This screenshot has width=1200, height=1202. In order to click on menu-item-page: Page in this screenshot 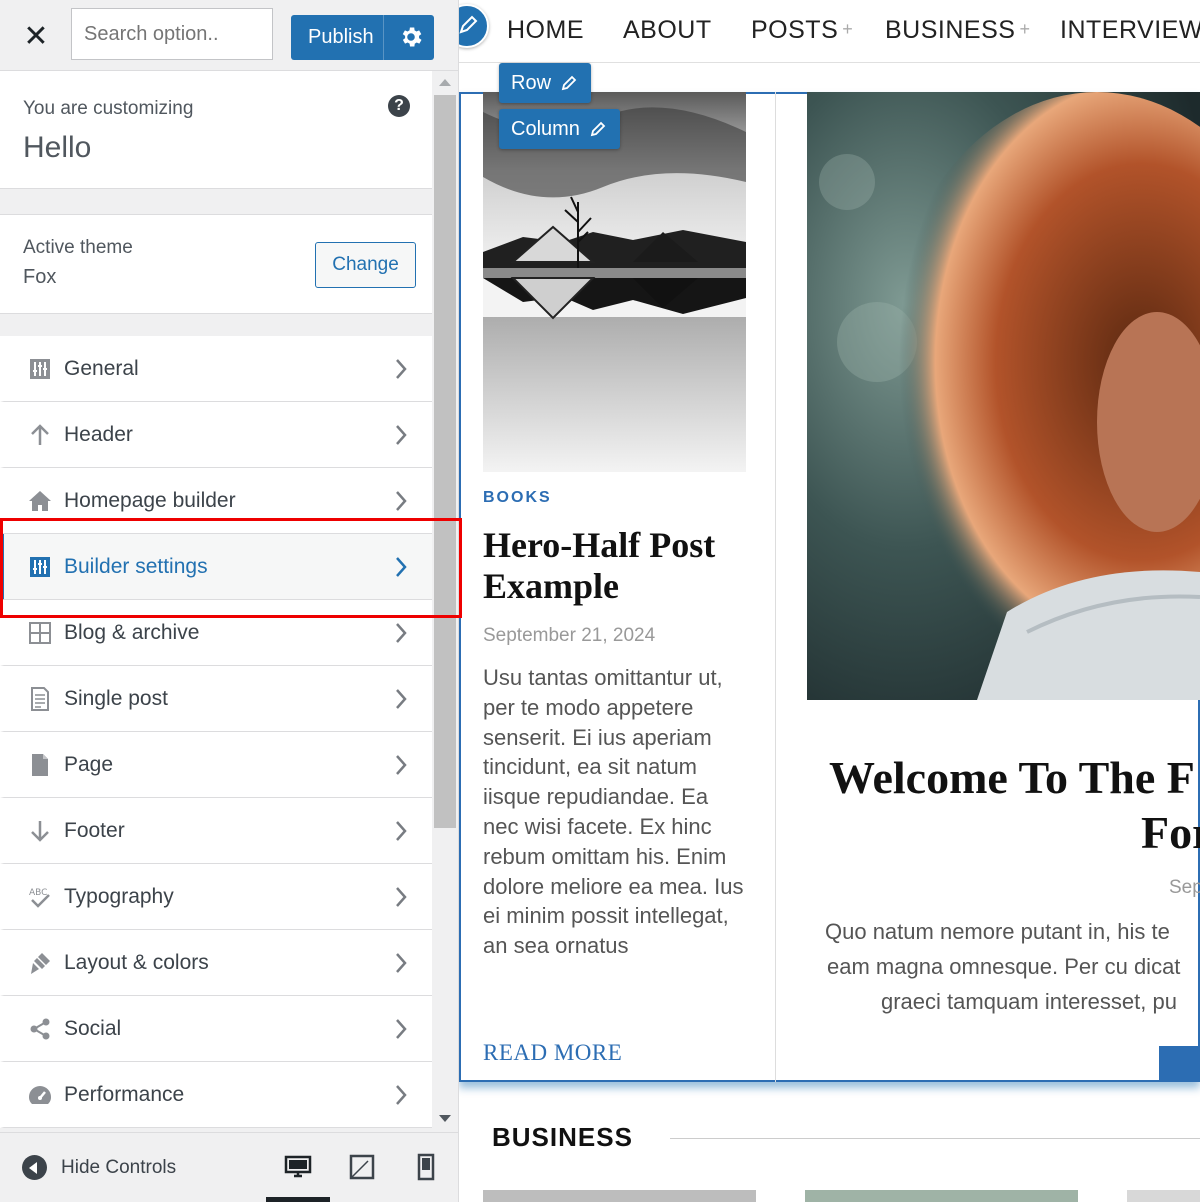, I will do `click(216, 765)`.